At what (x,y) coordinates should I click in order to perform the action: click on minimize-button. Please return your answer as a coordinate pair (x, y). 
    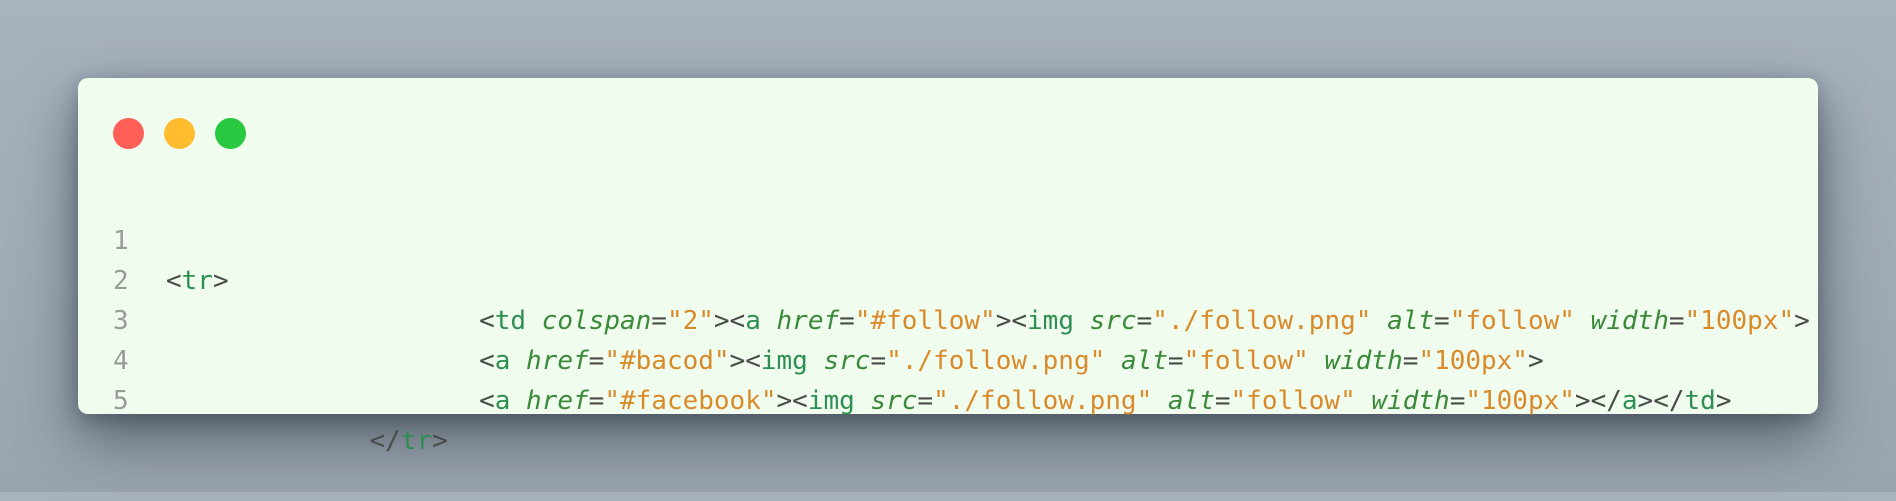
    Looking at the image, I should click on (179, 133).